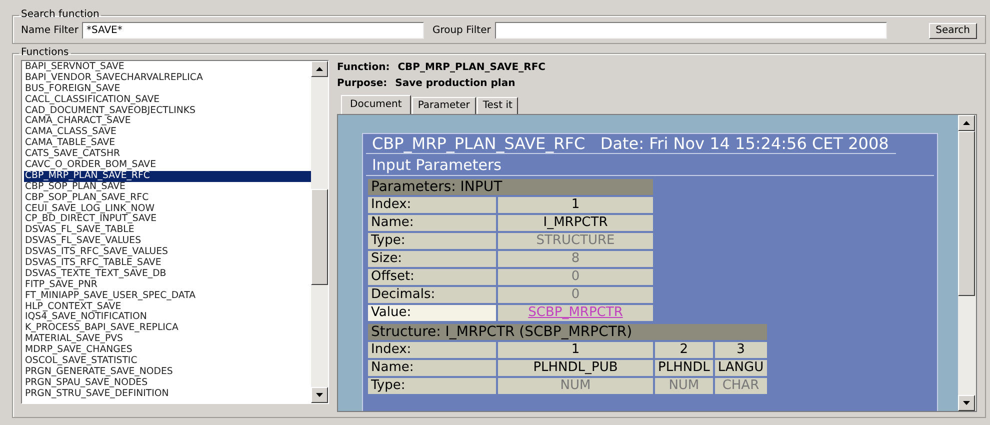 This screenshot has width=990, height=425. I want to click on group-filter-field, so click(690, 30).